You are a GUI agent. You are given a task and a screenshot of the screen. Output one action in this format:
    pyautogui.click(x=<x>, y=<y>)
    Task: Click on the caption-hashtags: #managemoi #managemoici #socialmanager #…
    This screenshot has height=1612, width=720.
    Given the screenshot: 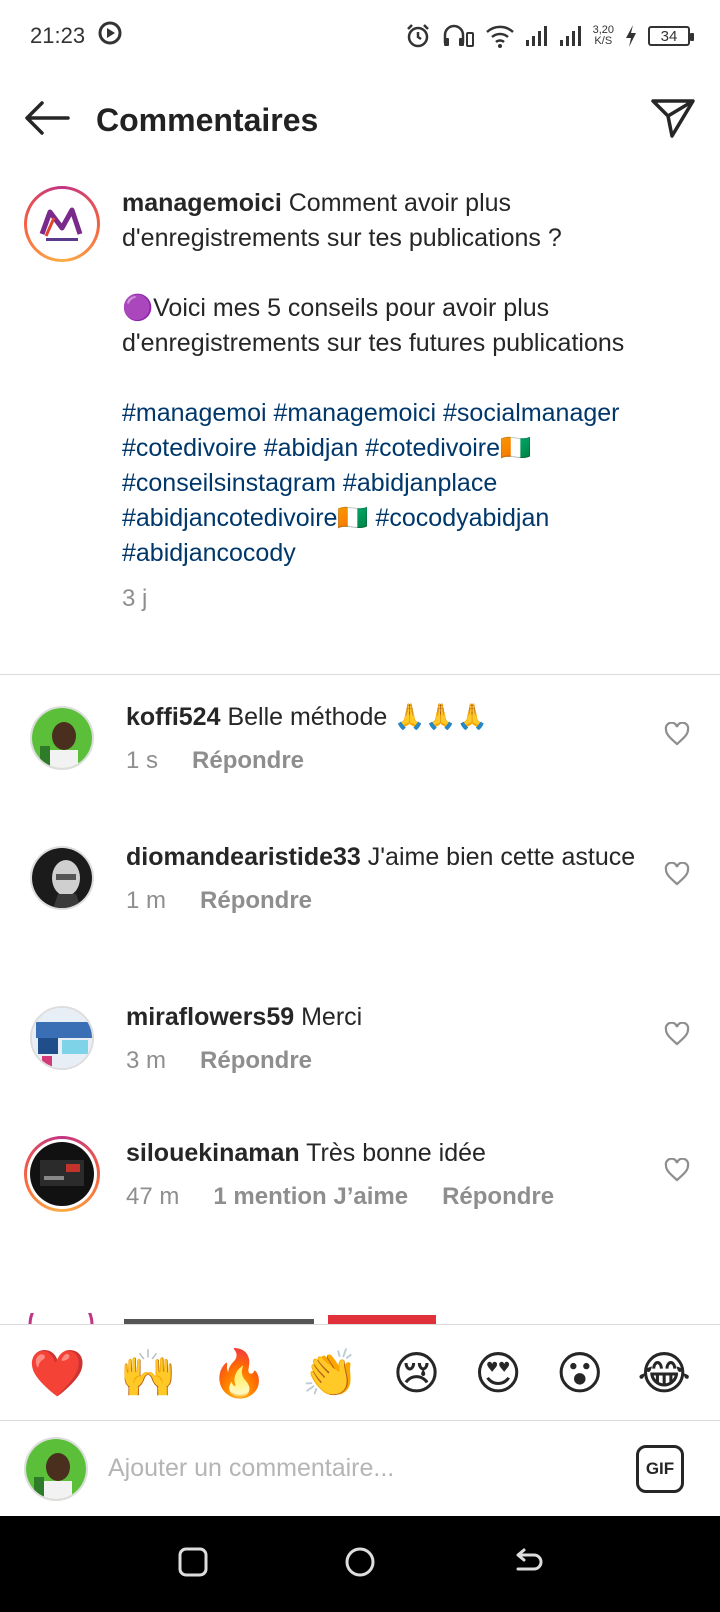 What is the action you would take?
    pyautogui.click(x=382, y=483)
    